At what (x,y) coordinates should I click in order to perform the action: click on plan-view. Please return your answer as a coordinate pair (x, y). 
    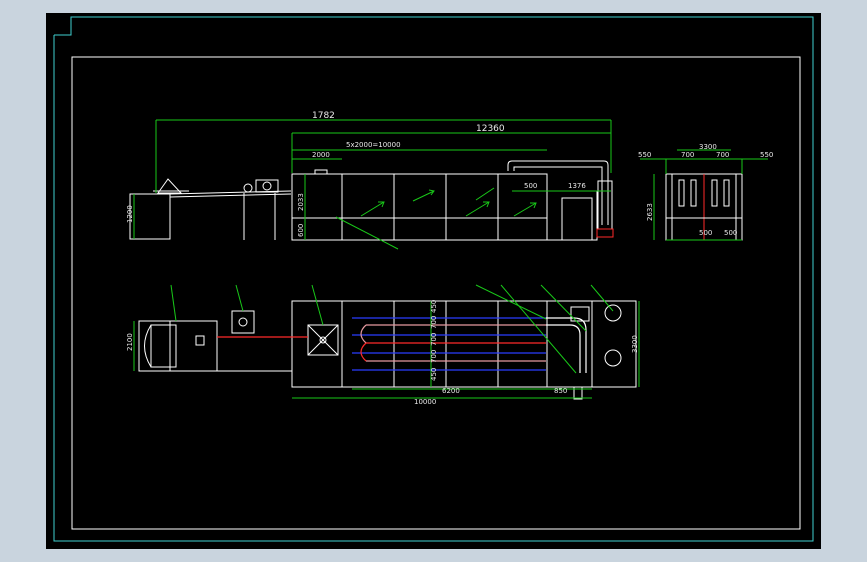
    Looking at the image, I should click on (387, 350).